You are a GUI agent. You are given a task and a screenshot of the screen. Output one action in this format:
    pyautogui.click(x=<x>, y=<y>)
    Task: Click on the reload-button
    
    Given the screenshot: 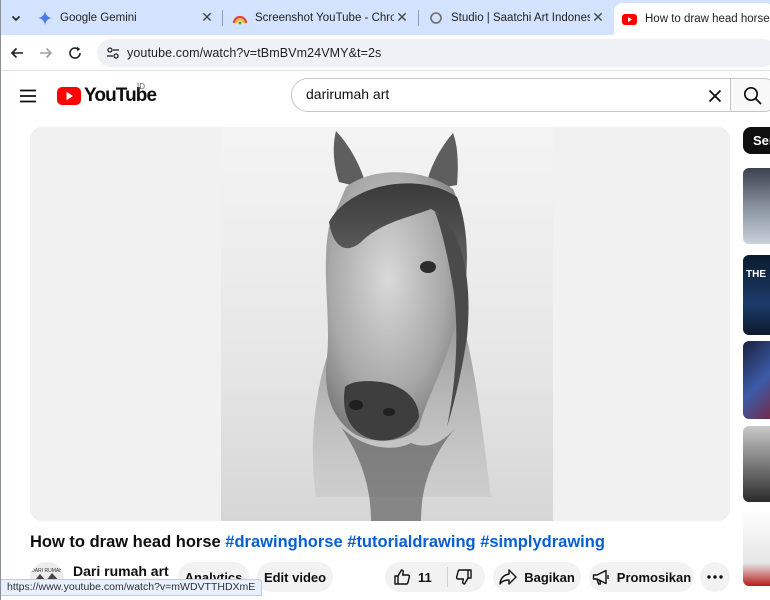 What is the action you would take?
    pyautogui.click(x=75, y=53)
    